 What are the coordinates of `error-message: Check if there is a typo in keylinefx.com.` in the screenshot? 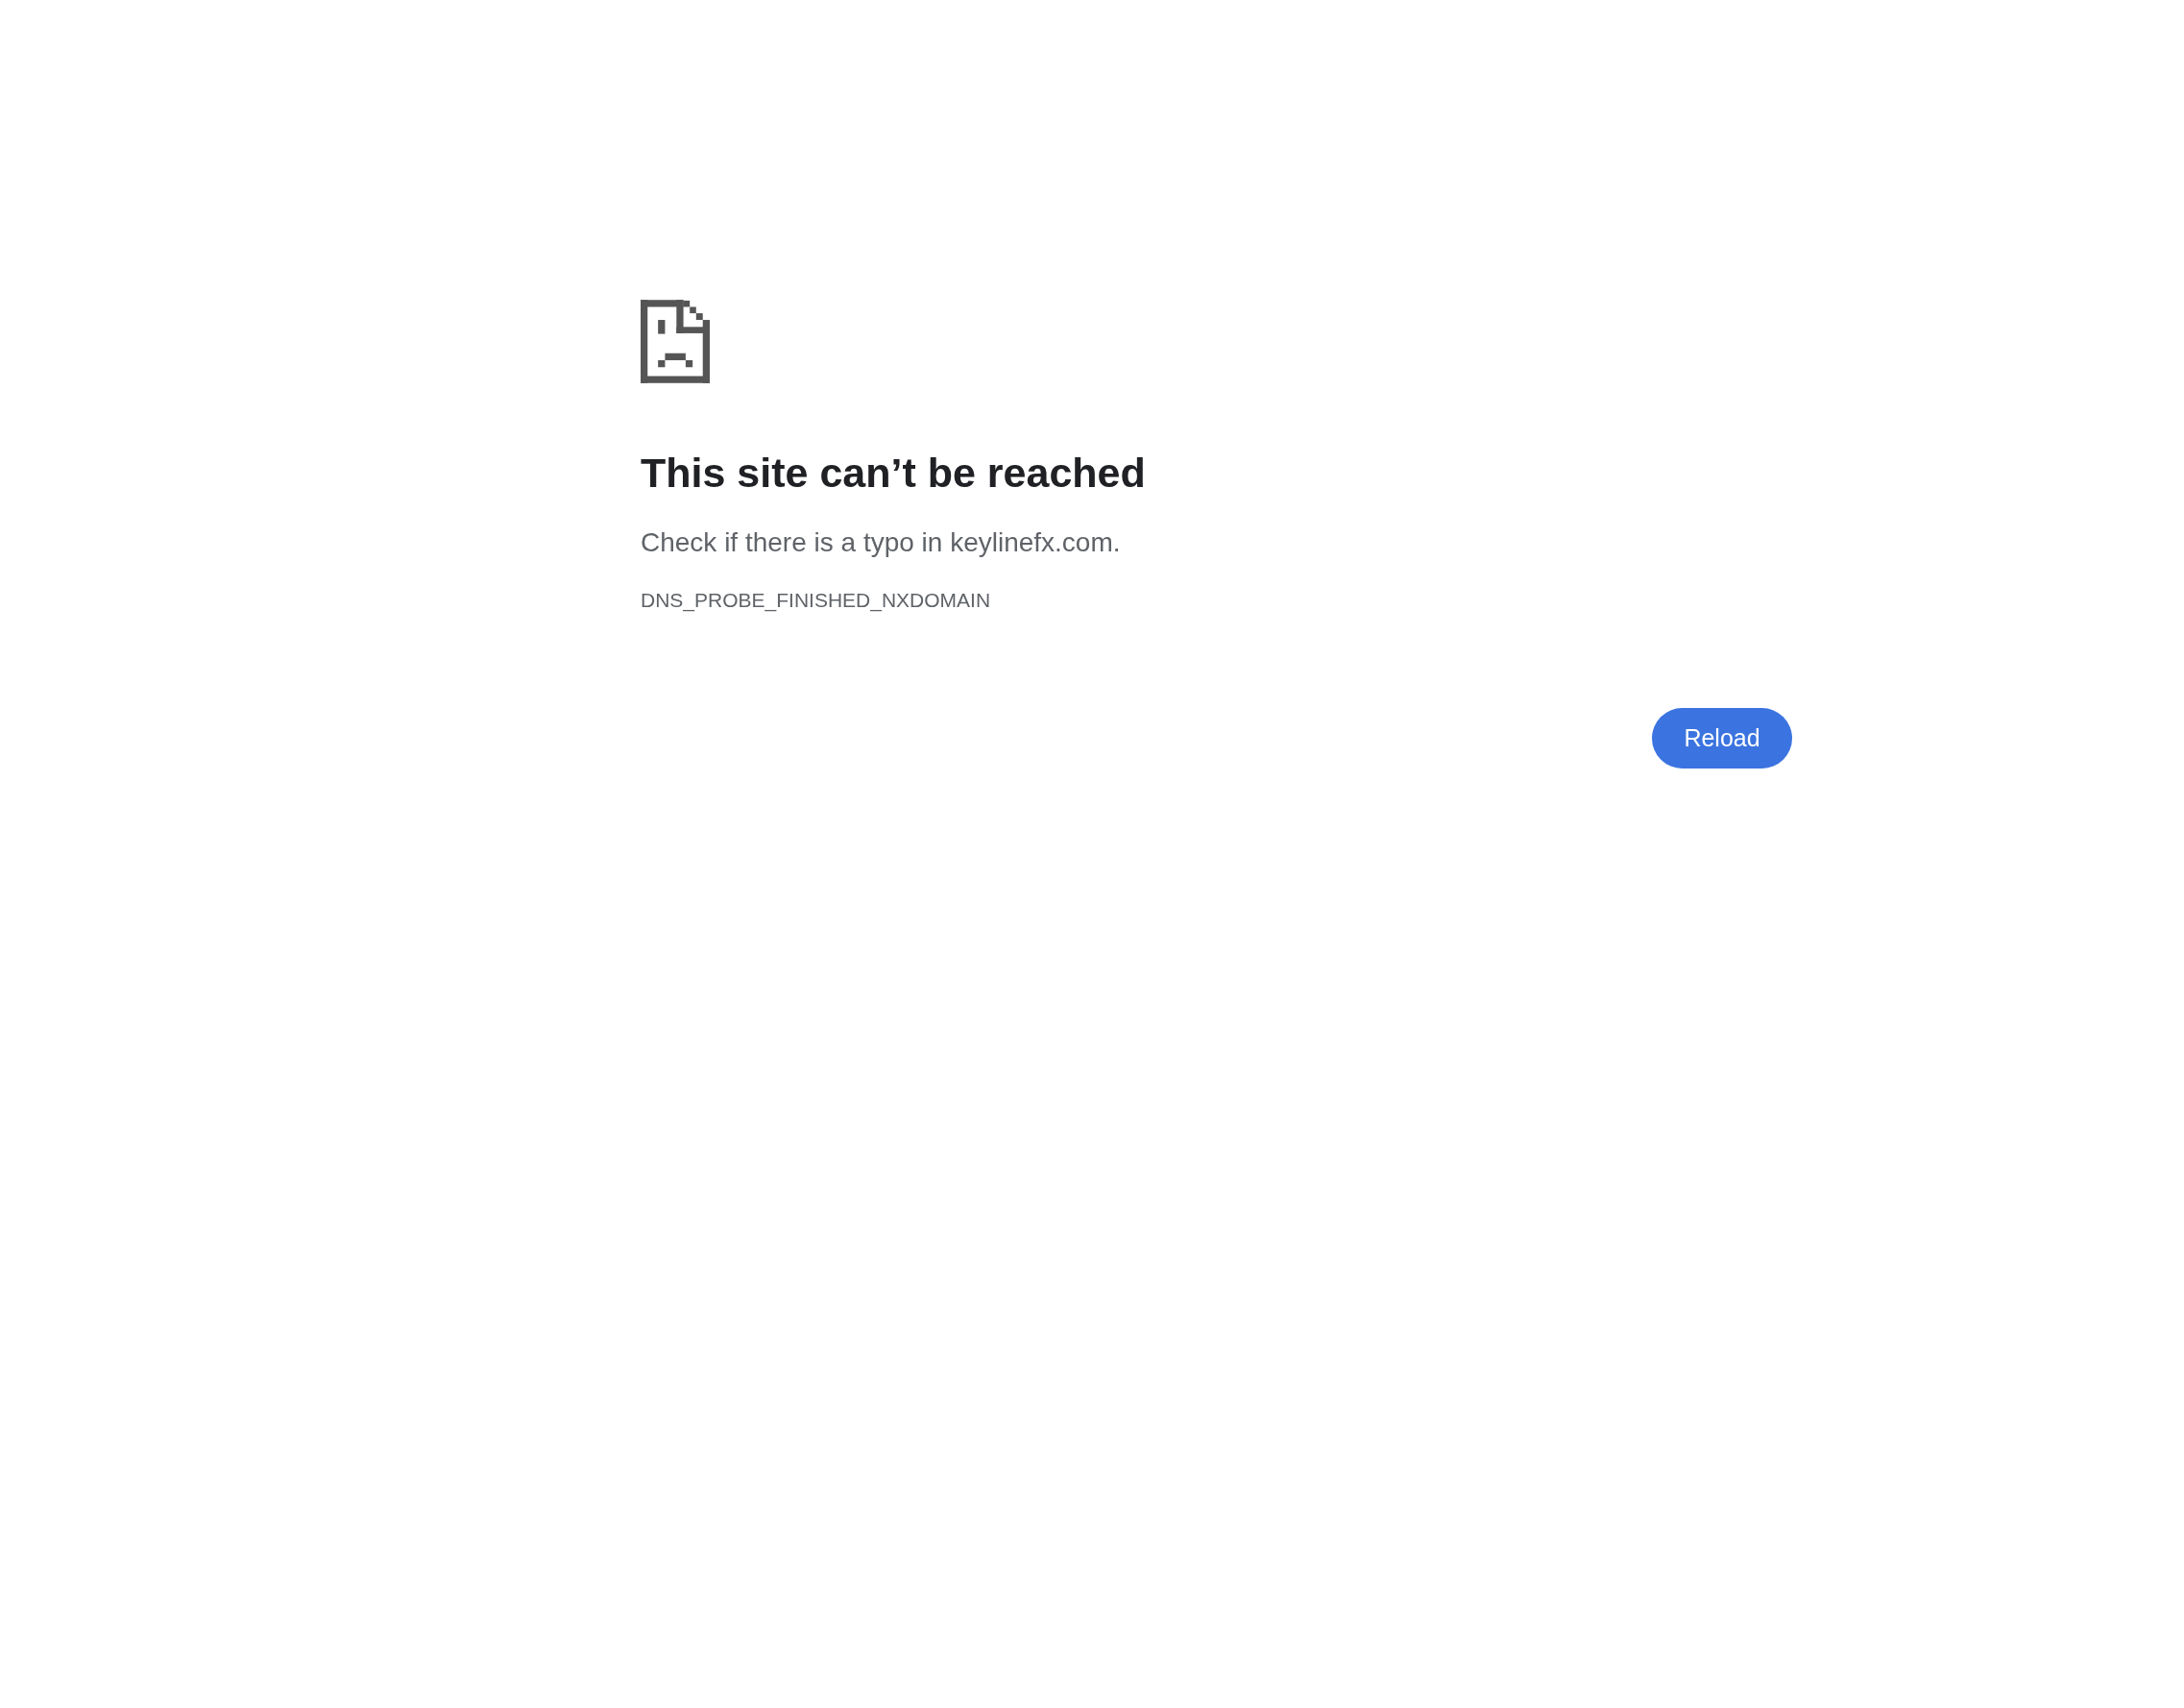 It's located at (881, 542).